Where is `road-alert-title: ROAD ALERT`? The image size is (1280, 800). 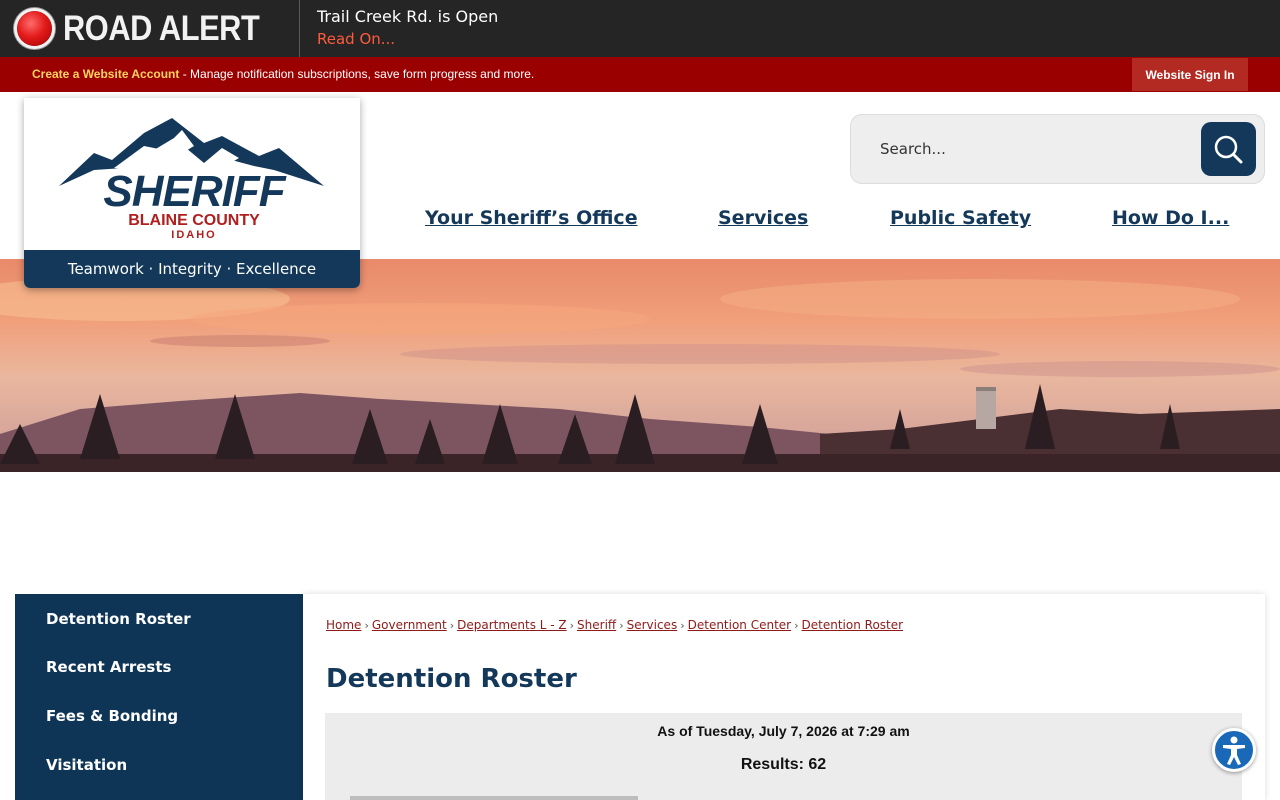 road-alert-title: ROAD ALERT is located at coordinates (161, 28).